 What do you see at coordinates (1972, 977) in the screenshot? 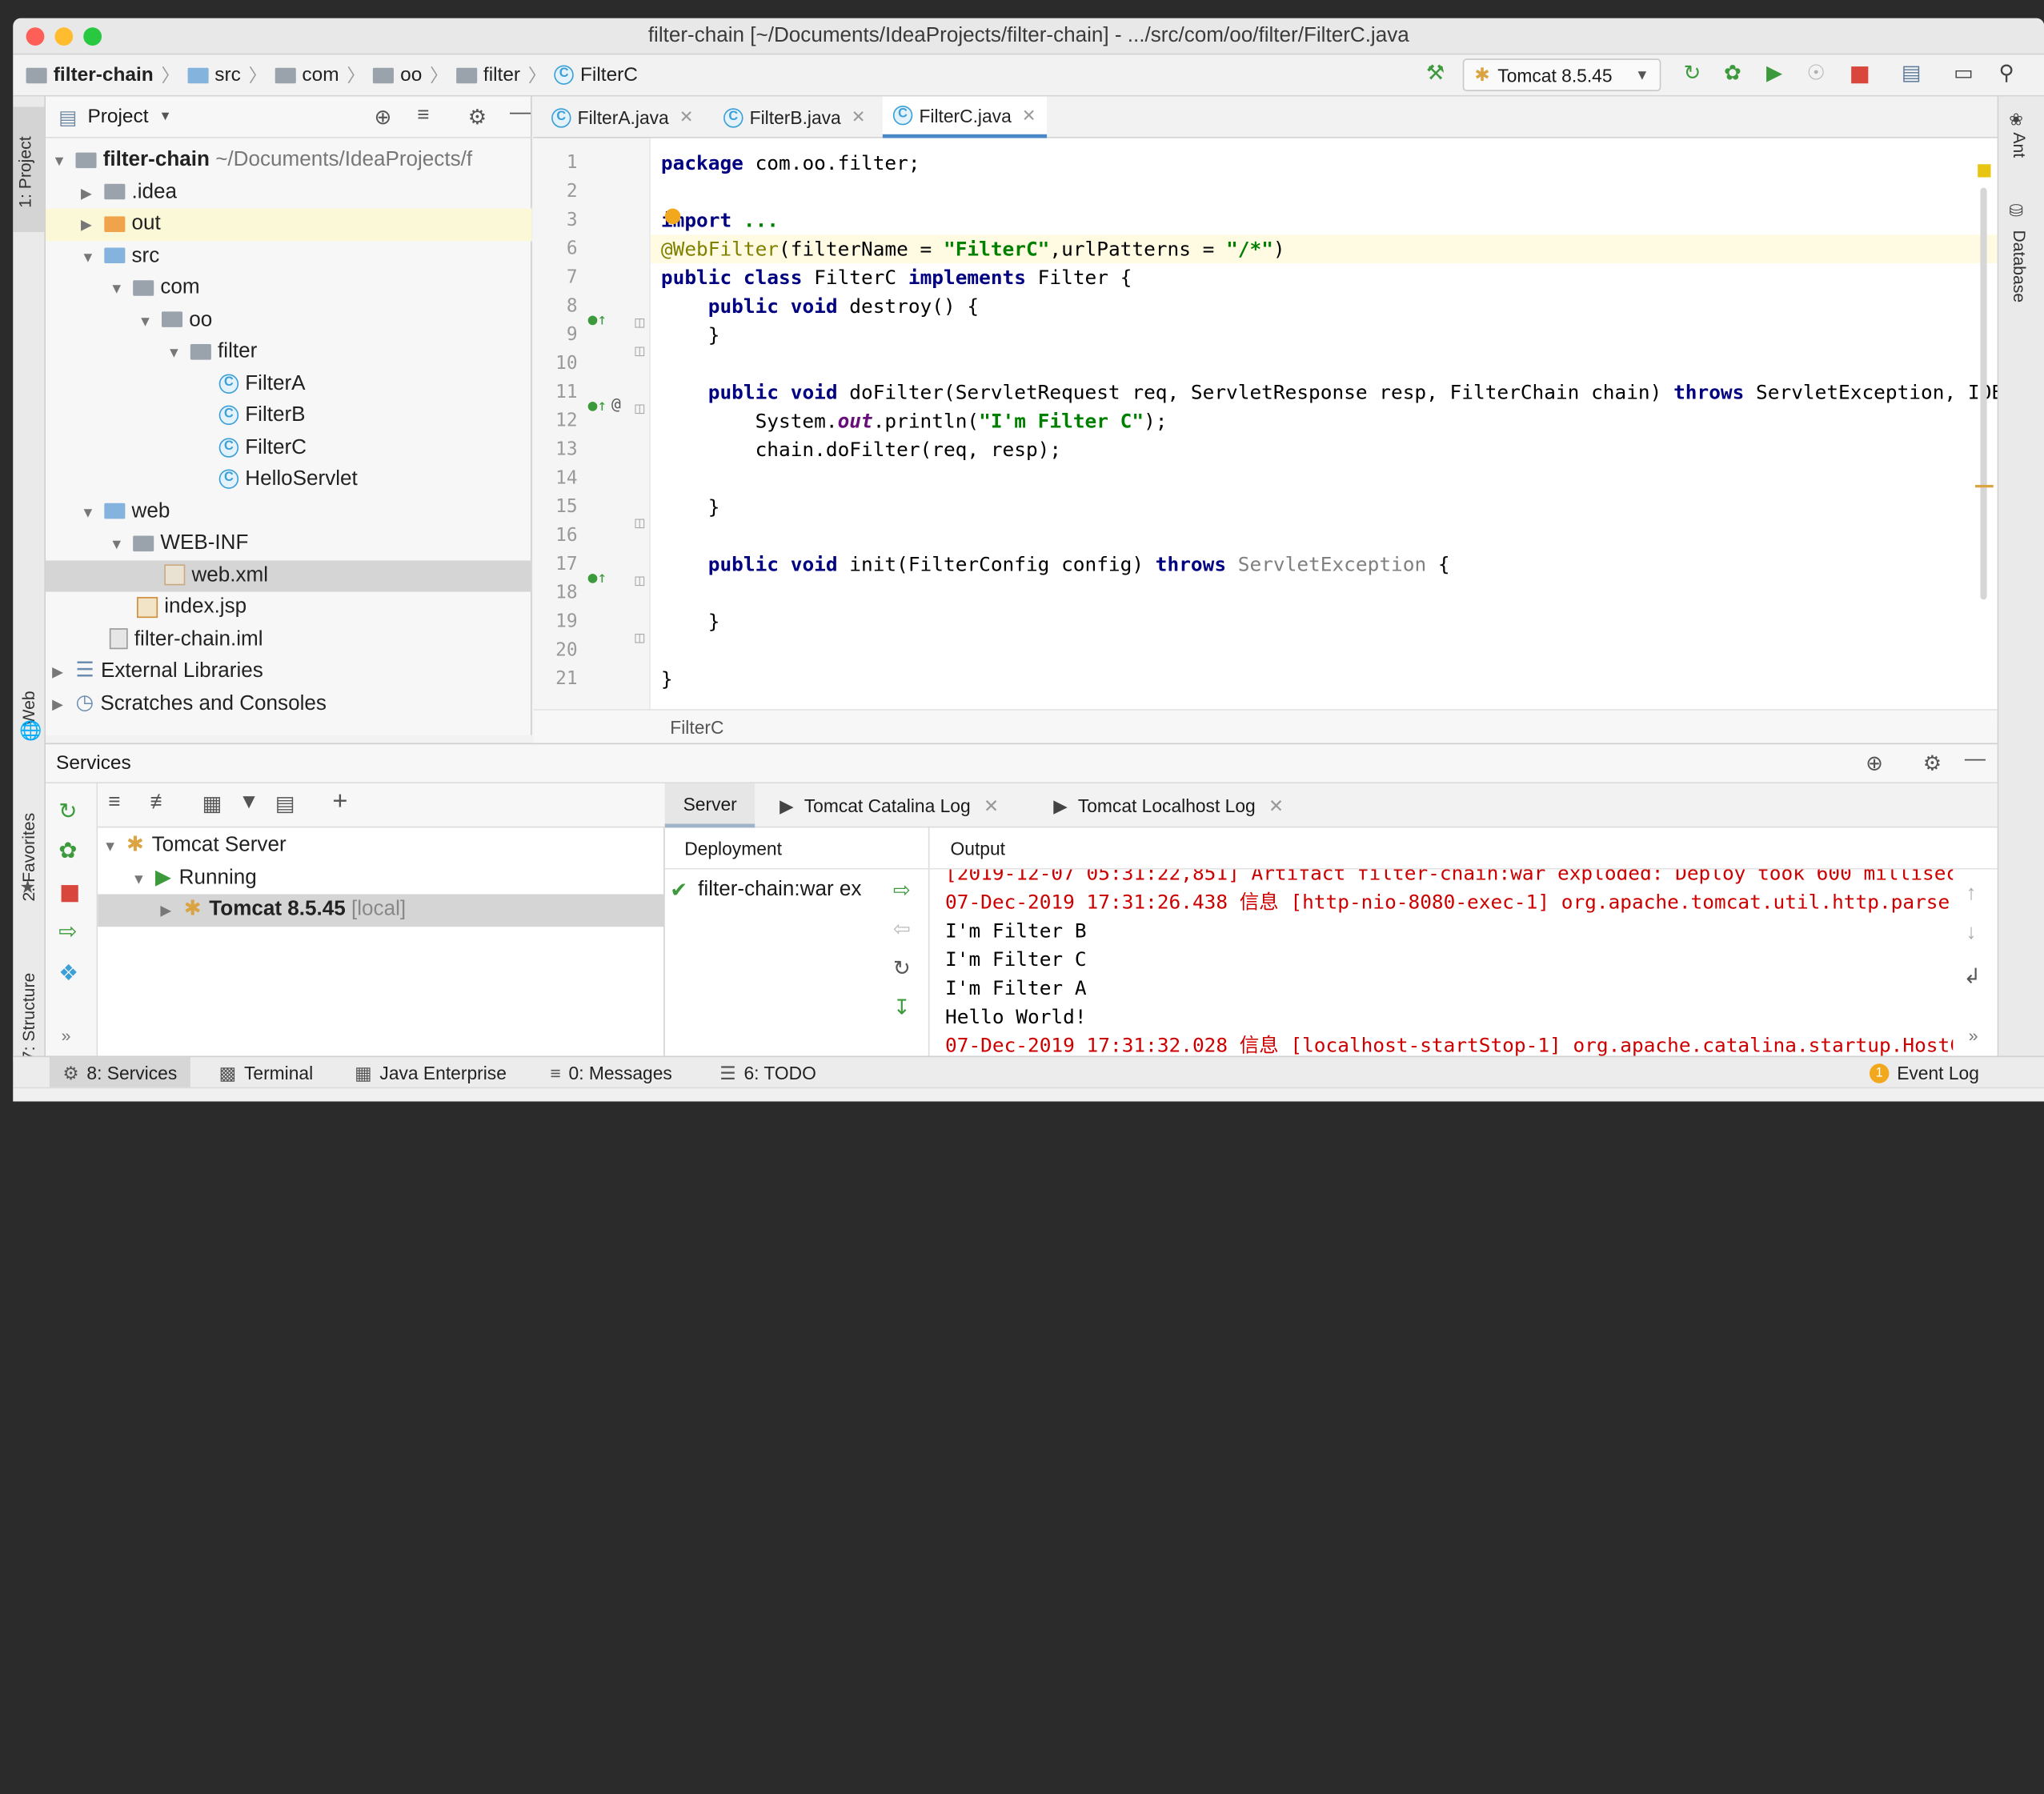
I see `soft-wrap-icon: ↲` at bounding box center [1972, 977].